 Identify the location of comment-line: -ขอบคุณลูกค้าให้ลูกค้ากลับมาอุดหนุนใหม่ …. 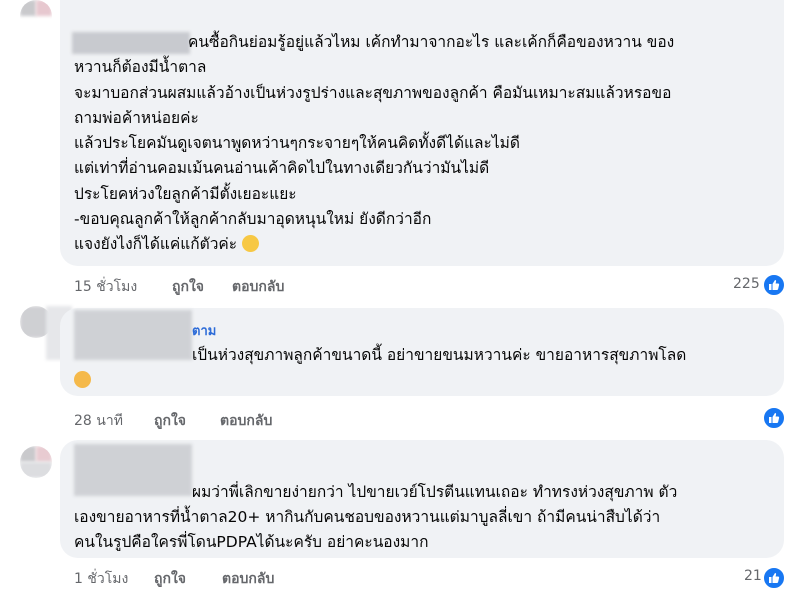
(253, 219).